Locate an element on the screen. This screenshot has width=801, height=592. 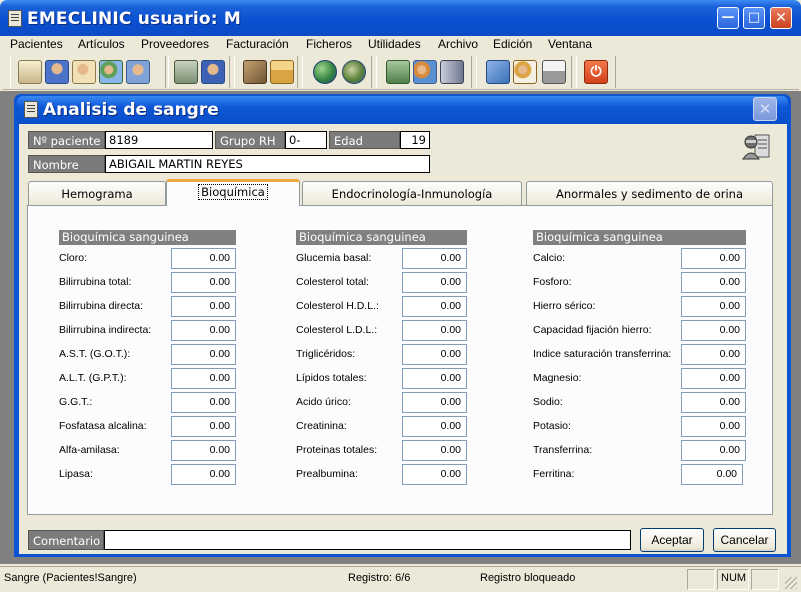
maximize-icon: □ is located at coordinates (754, 18).